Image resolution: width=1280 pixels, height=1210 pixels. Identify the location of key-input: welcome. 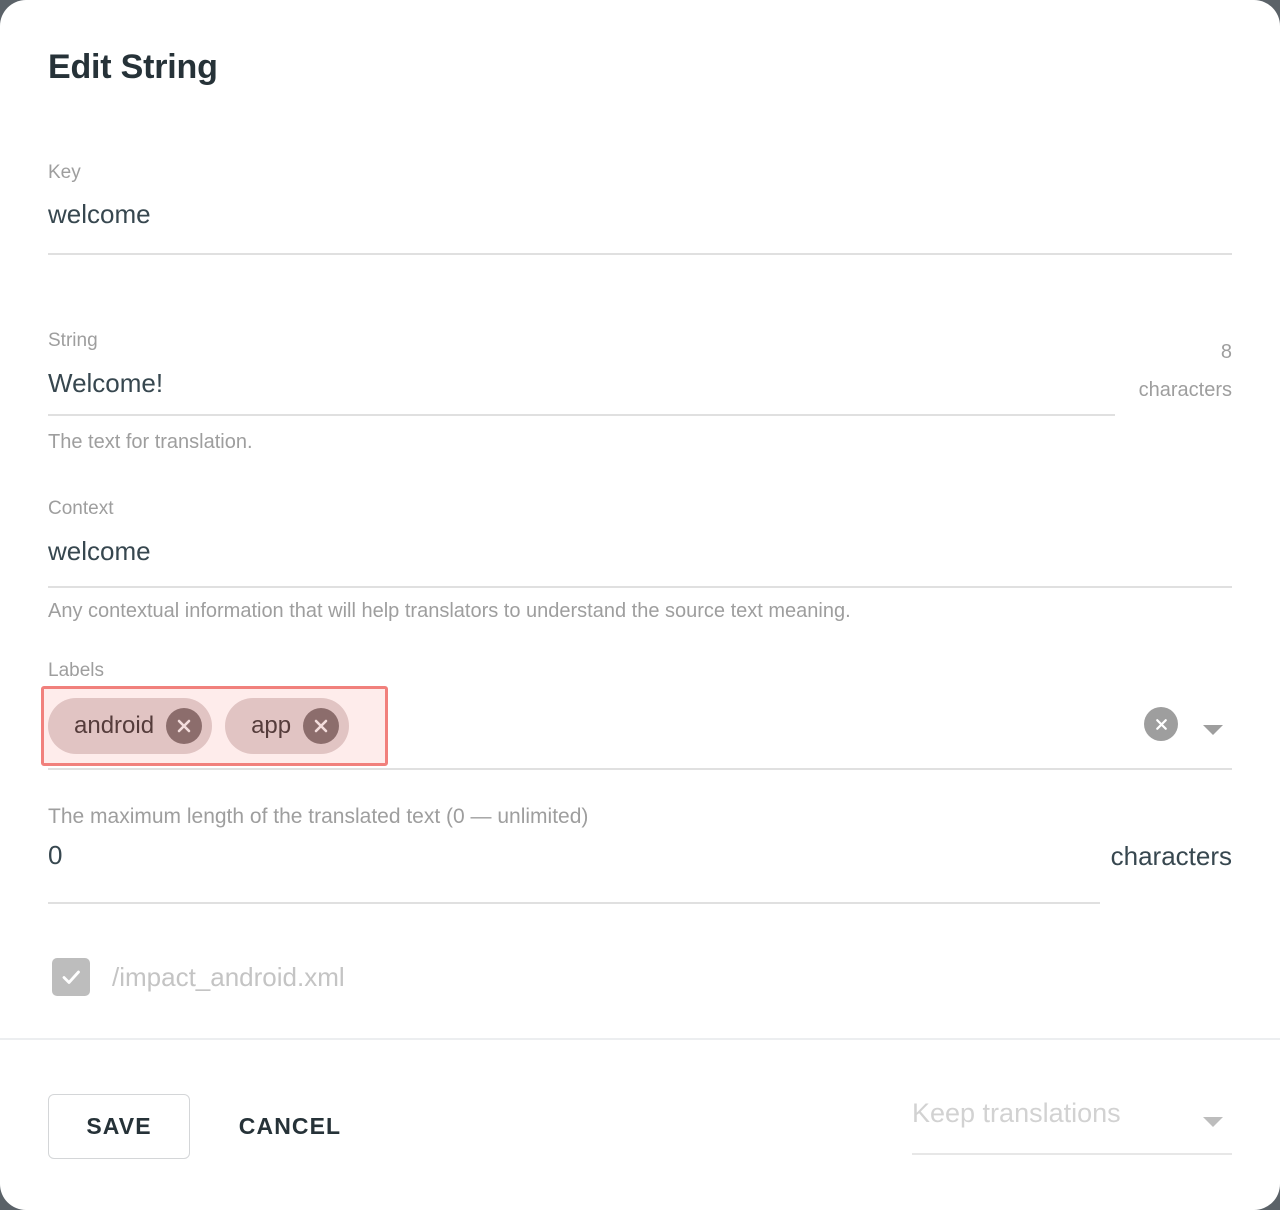
(99, 214).